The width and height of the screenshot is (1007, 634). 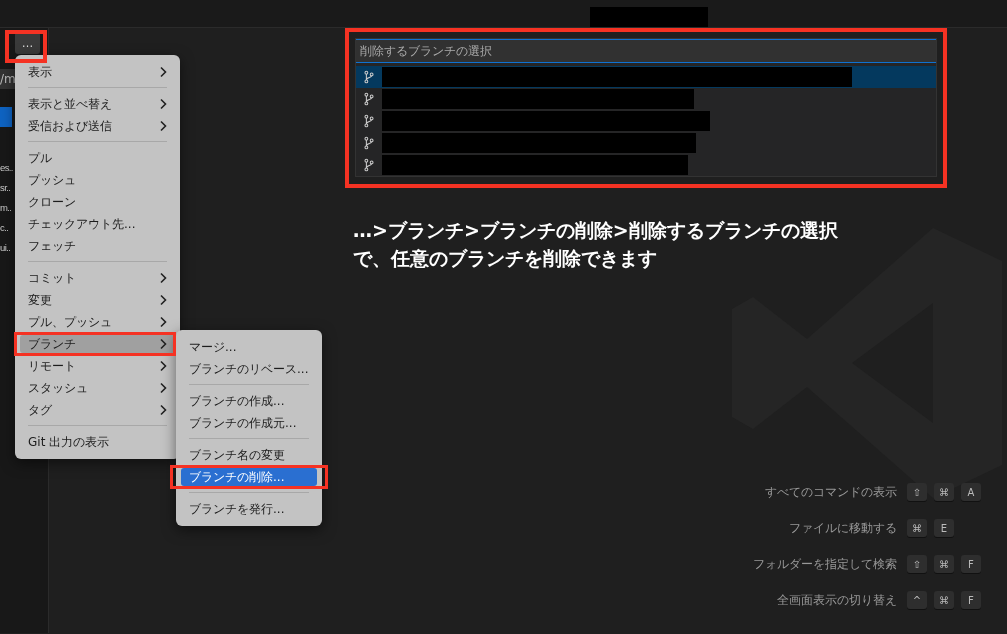 What do you see at coordinates (595, 244) in the screenshot?
I see `annotation-text: …>ブランチ>ブランチの削除>削除するブランチの選択 で、任意のブランチを削除できます` at bounding box center [595, 244].